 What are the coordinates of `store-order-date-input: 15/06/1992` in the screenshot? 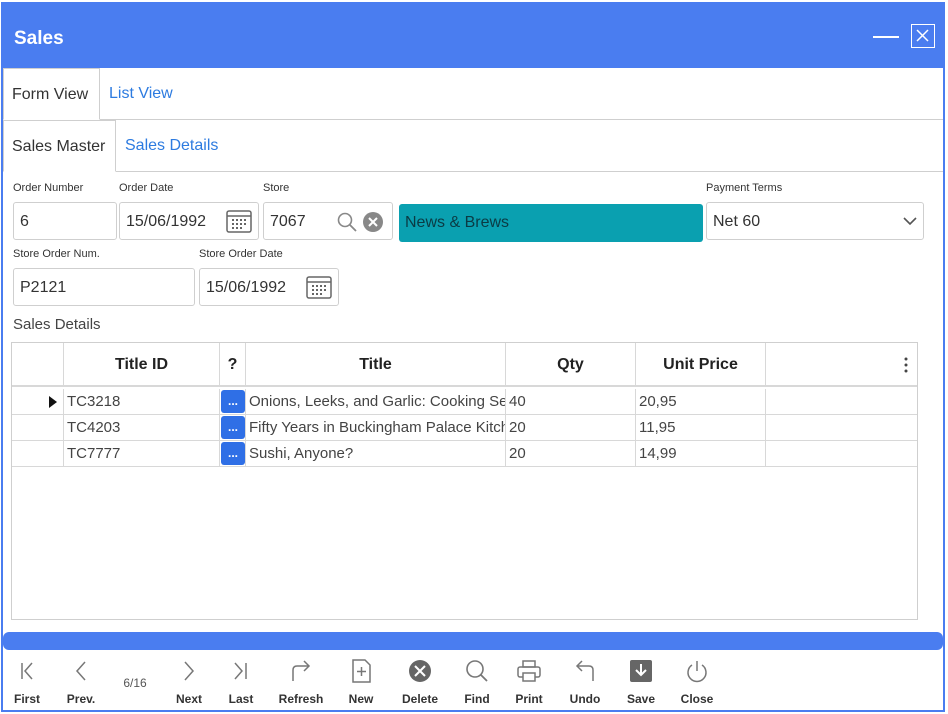 It's located at (269, 287).